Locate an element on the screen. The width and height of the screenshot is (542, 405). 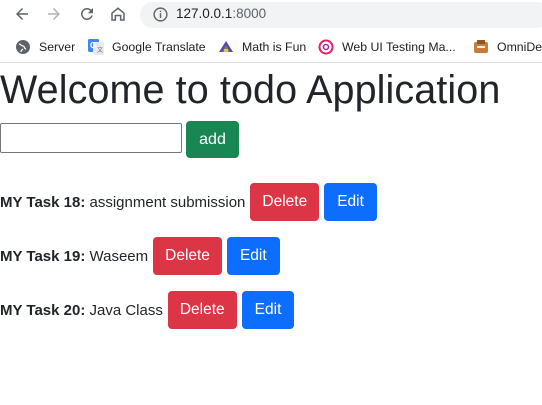
task-text: MY Task 19: Waseem is located at coordinates (74, 256).